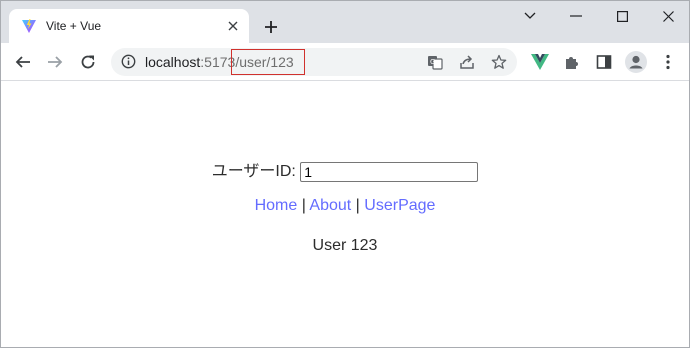 This screenshot has height=348, width=690. Describe the element at coordinates (389, 171) in the screenshot. I see `user-id-input` at that location.